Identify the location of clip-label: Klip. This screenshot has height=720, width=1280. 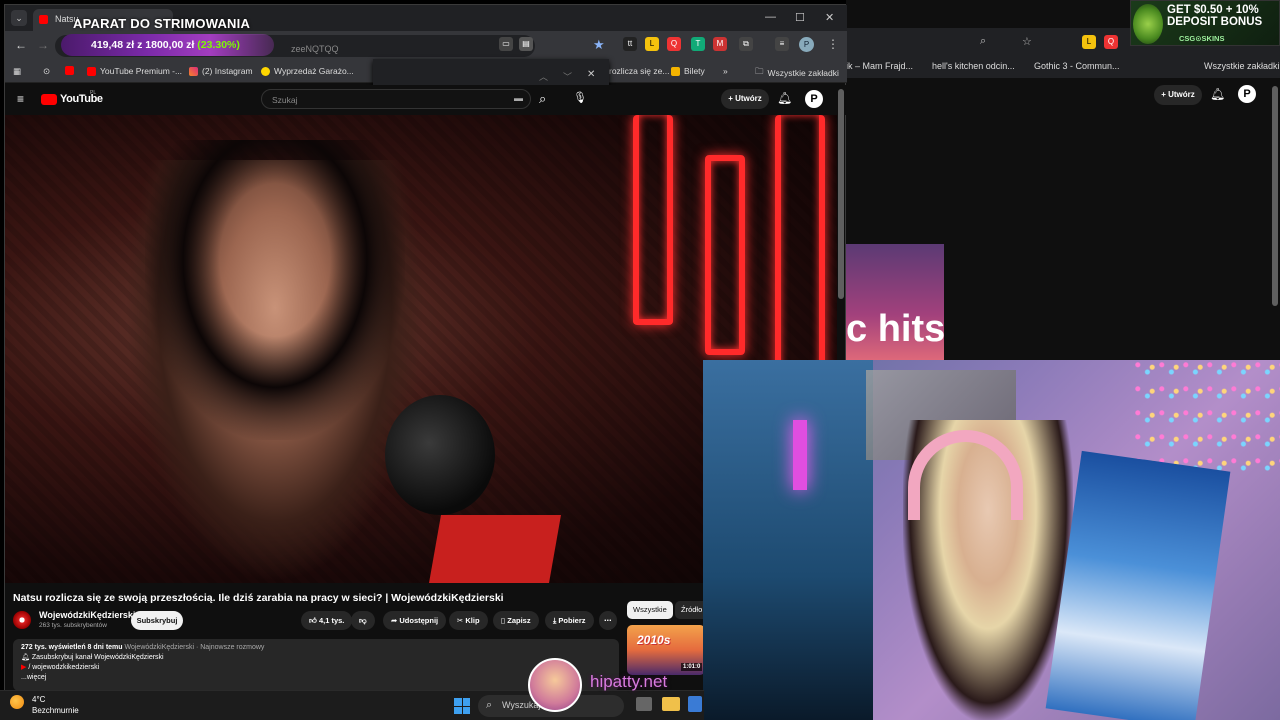
(472, 620).